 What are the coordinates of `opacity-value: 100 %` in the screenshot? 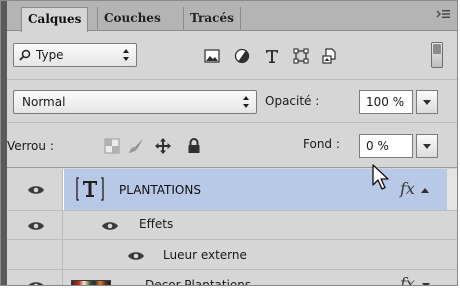 It's located at (385, 102).